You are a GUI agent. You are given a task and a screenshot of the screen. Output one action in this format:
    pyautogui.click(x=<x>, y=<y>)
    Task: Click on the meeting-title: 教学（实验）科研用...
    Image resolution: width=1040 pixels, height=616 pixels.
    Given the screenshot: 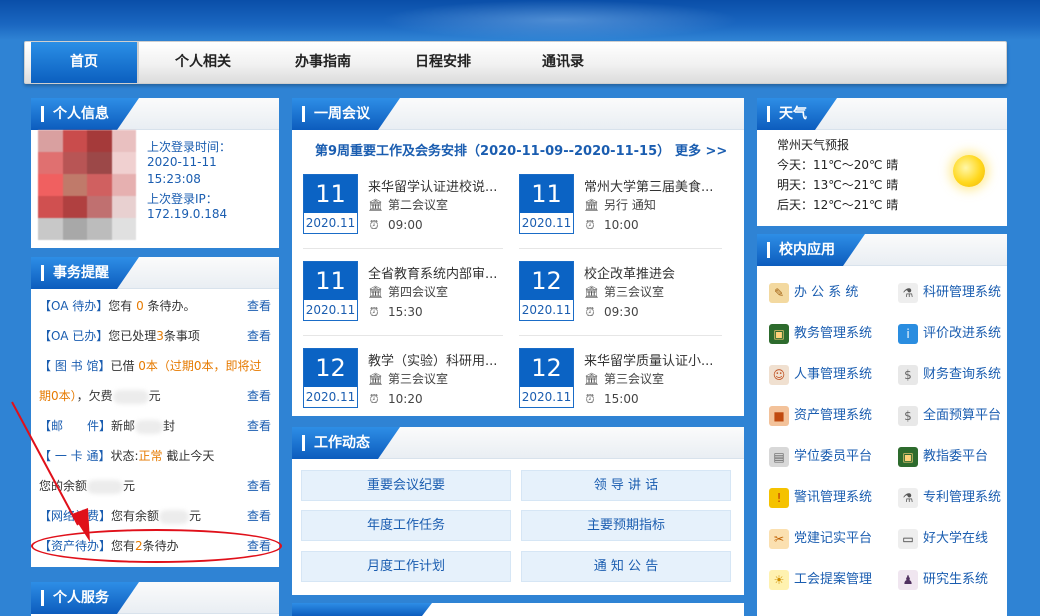 What is the action you would take?
    pyautogui.click(x=438, y=359)
    